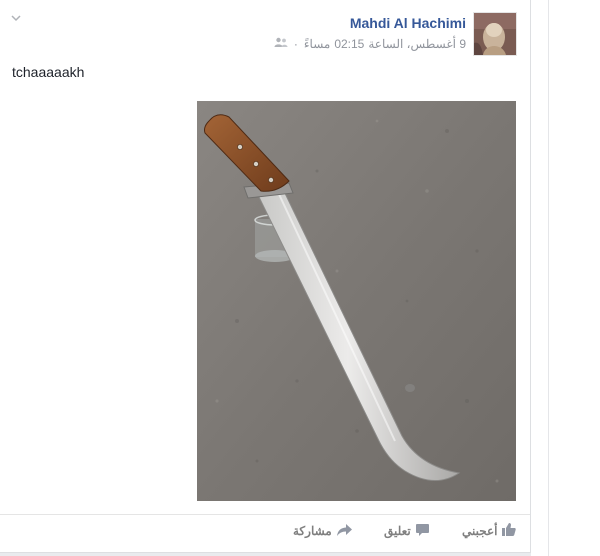  What do you see at coordinates (408, 23) in the screenshot?
I see `post-author: Mahdi Al Hachimi` at bounding box center [408, 23].